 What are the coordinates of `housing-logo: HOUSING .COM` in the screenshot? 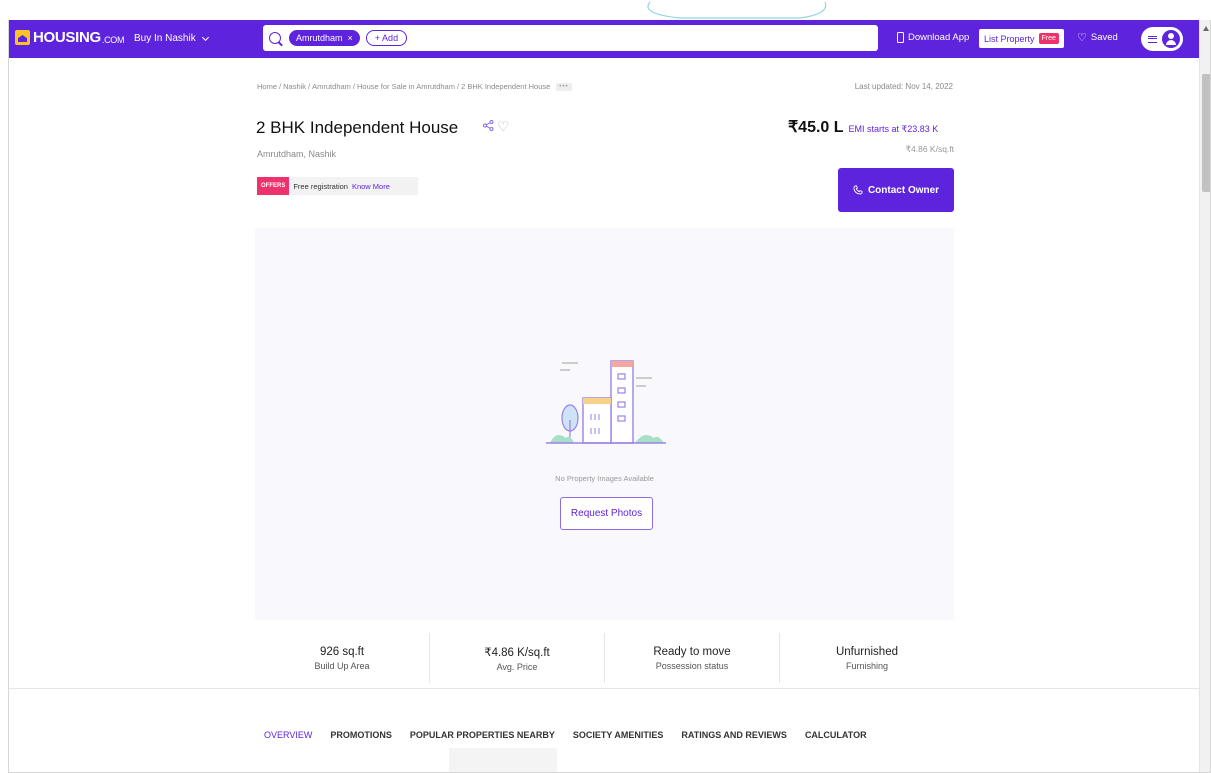 It's located at (70, 37).